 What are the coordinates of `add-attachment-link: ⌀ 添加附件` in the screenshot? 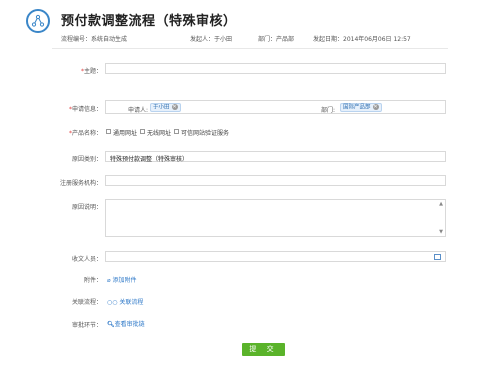 It's located at (122, 279).